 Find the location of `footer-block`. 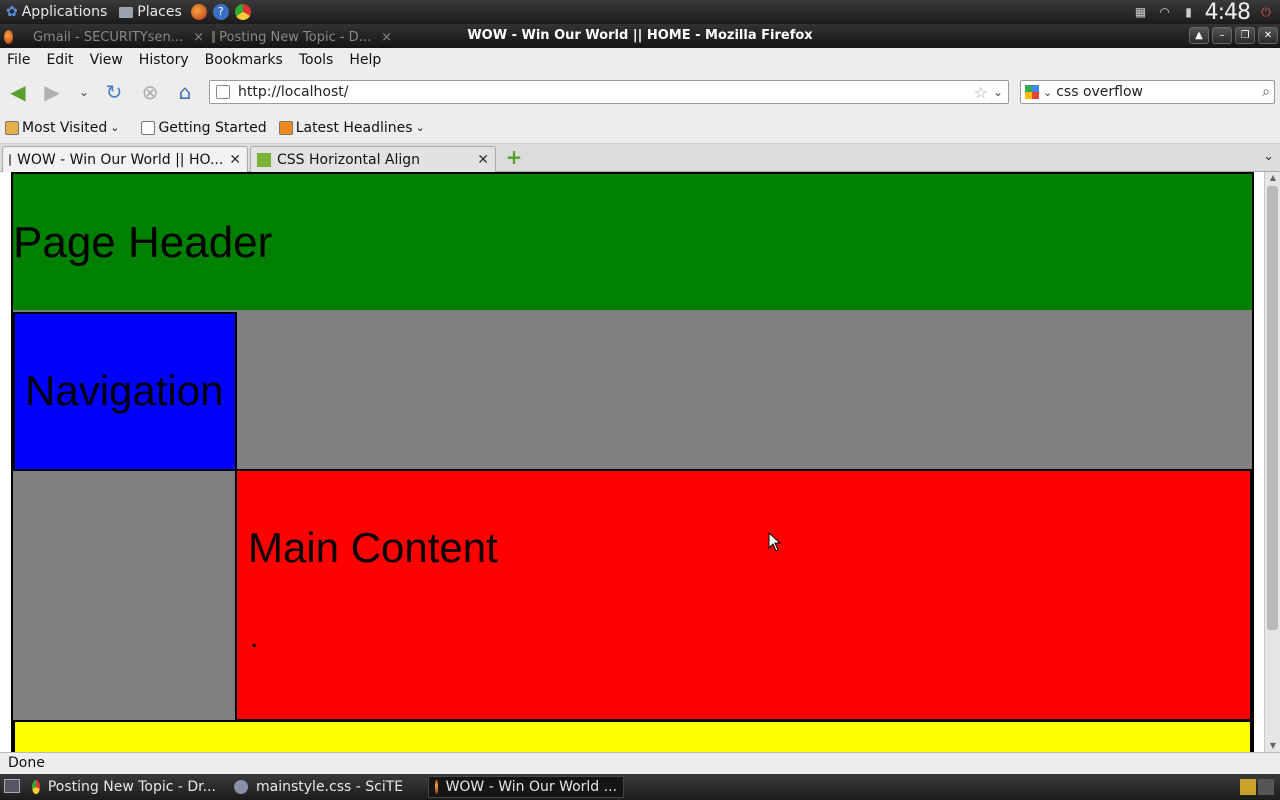

footer-block is located at coordinates (632, 736).